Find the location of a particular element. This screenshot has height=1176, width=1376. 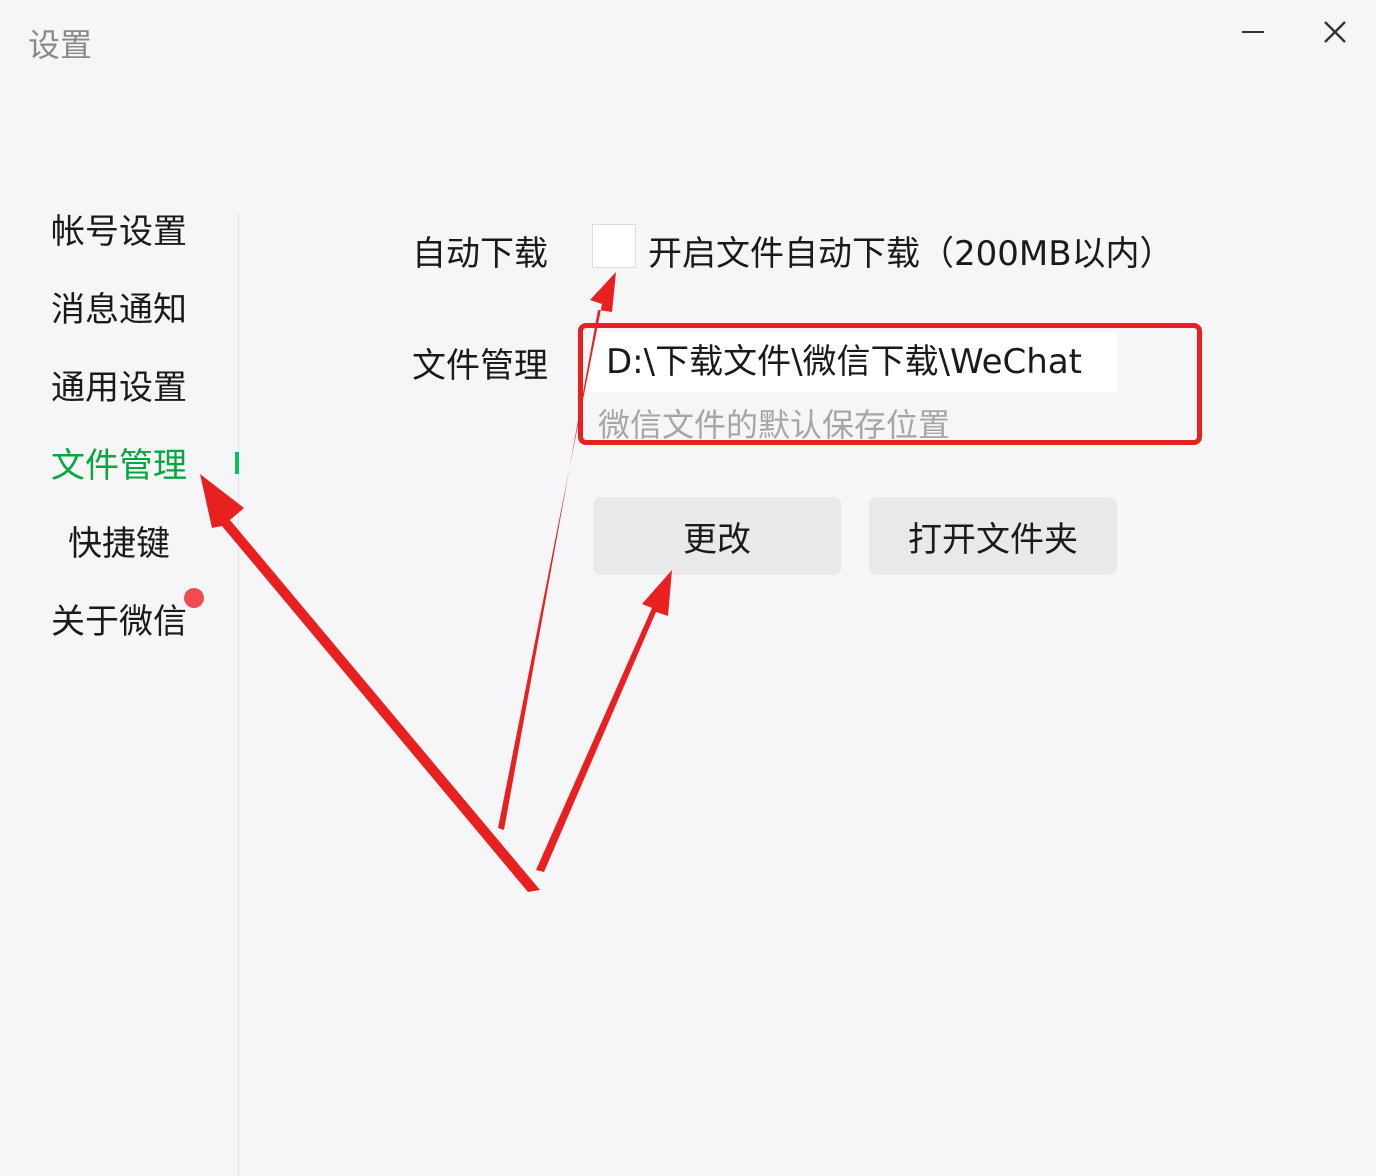

sidebar-item-label: 通用设置 is located at coordinates (119, 387).